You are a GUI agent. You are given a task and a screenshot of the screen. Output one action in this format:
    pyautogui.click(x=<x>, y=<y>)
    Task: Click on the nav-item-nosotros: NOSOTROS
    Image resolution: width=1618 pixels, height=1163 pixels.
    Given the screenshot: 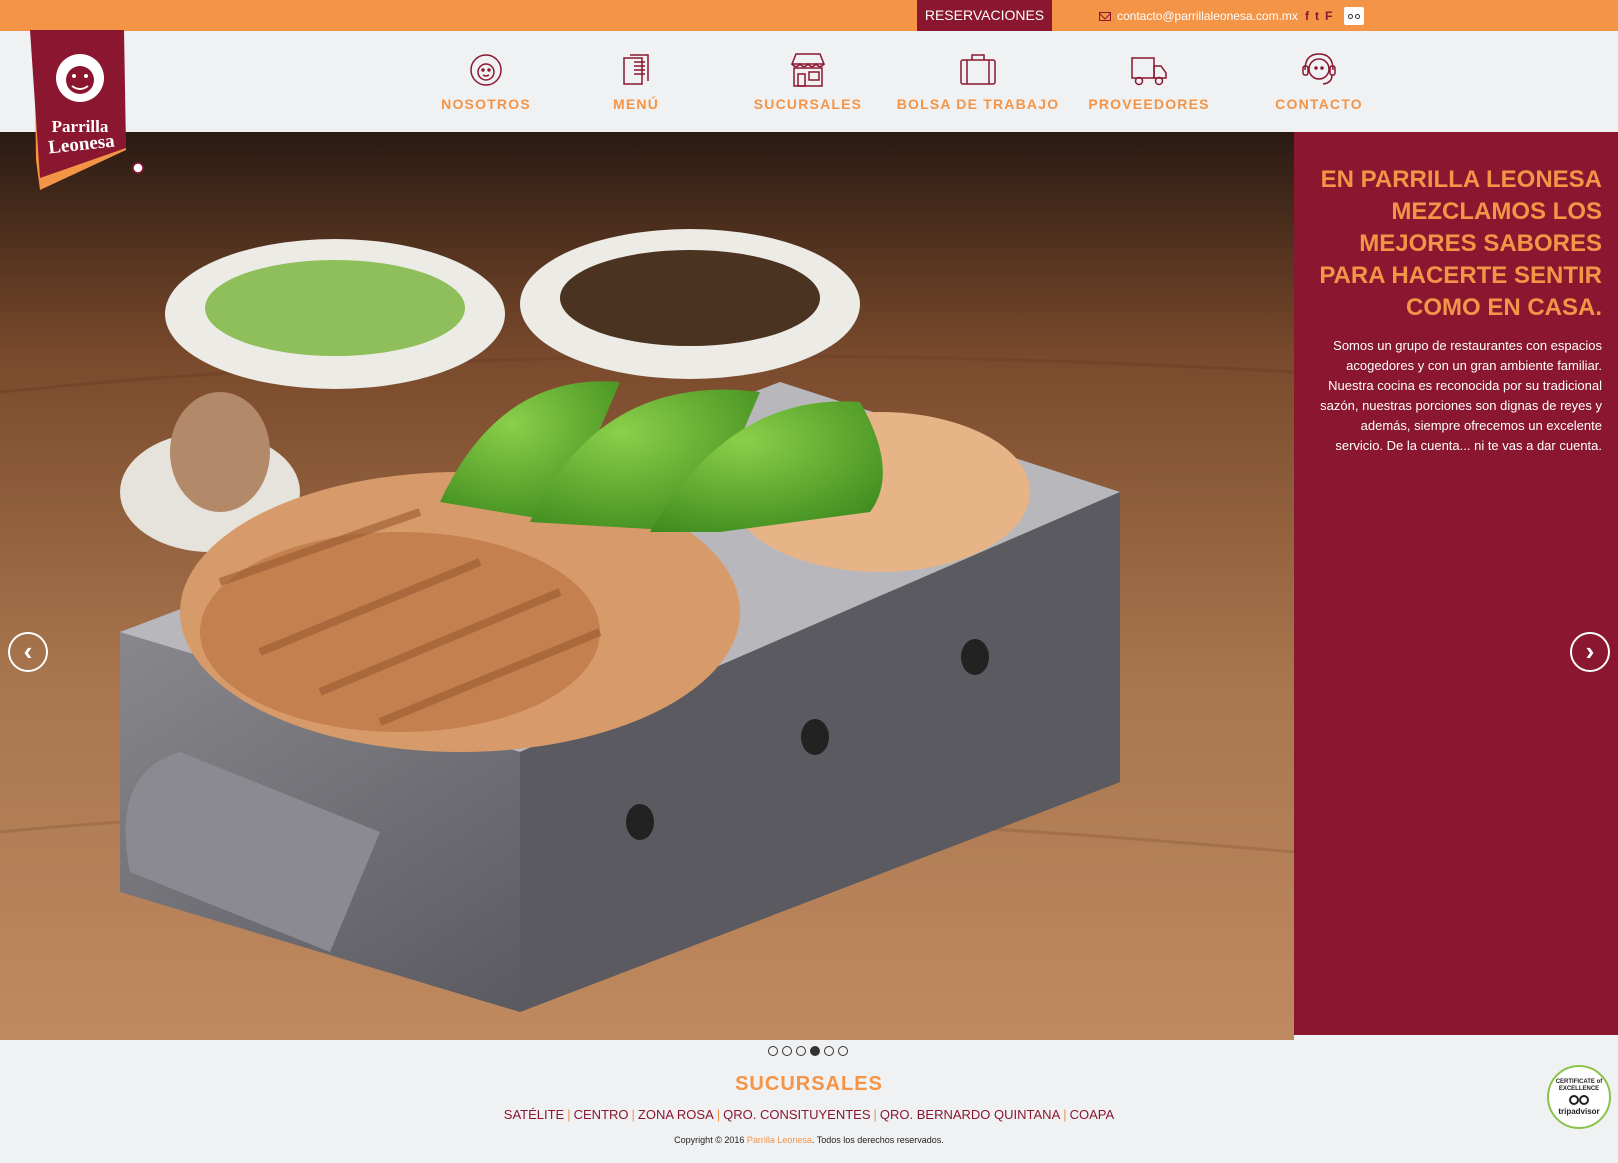 What is the action you would take?
    pyautogui.click(x=486, y=85)
    